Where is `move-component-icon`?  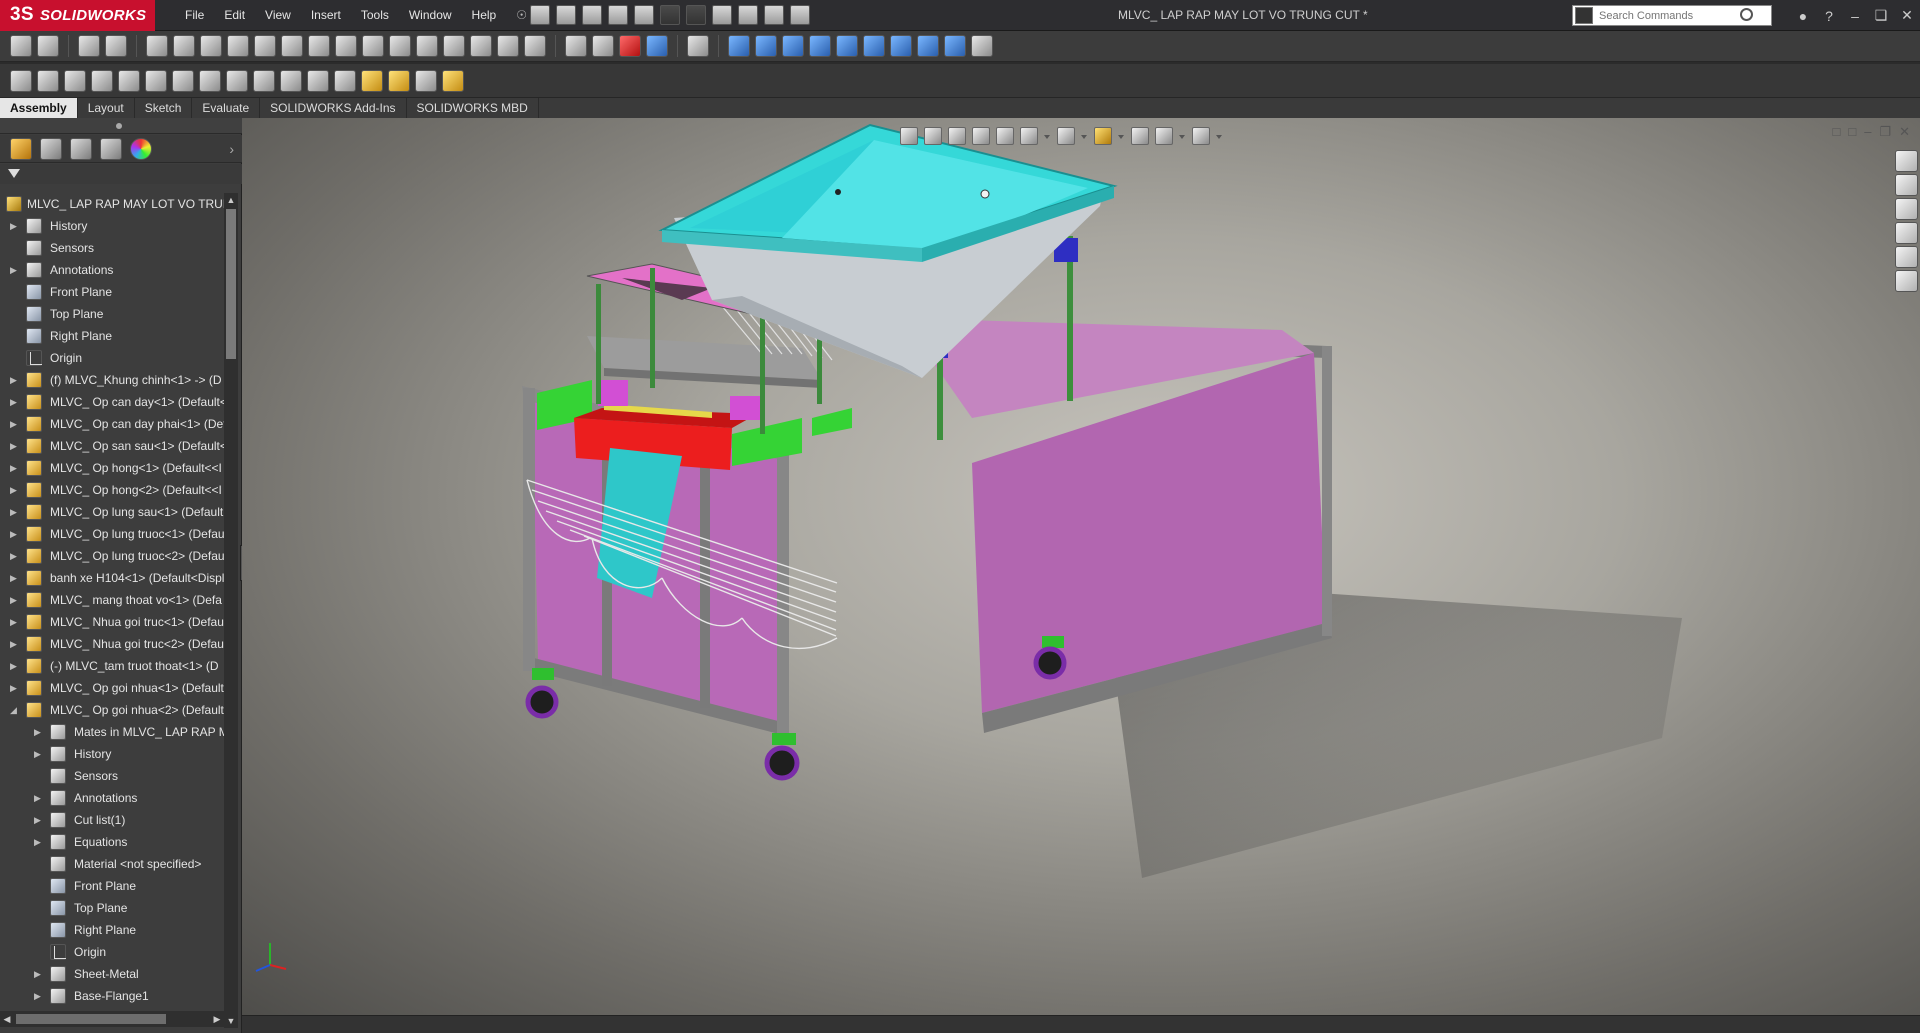
move-component-icon is located at coordinates (184, 46).